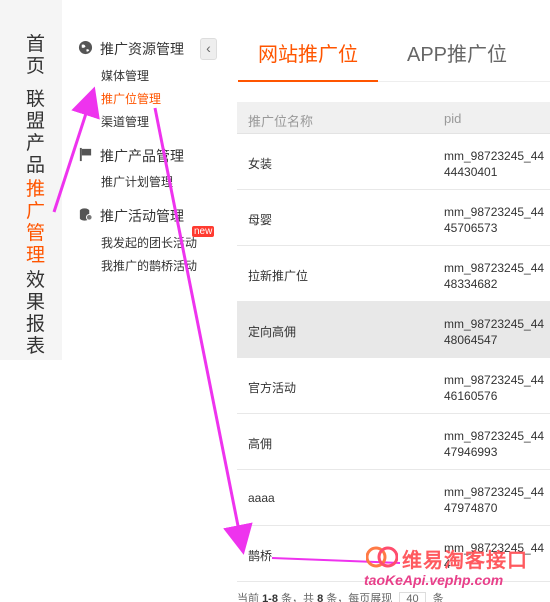  Describe the element at coordinates (37, 223) in the screenshot. I see `main-nav-promotion: 推广管理` at that location.